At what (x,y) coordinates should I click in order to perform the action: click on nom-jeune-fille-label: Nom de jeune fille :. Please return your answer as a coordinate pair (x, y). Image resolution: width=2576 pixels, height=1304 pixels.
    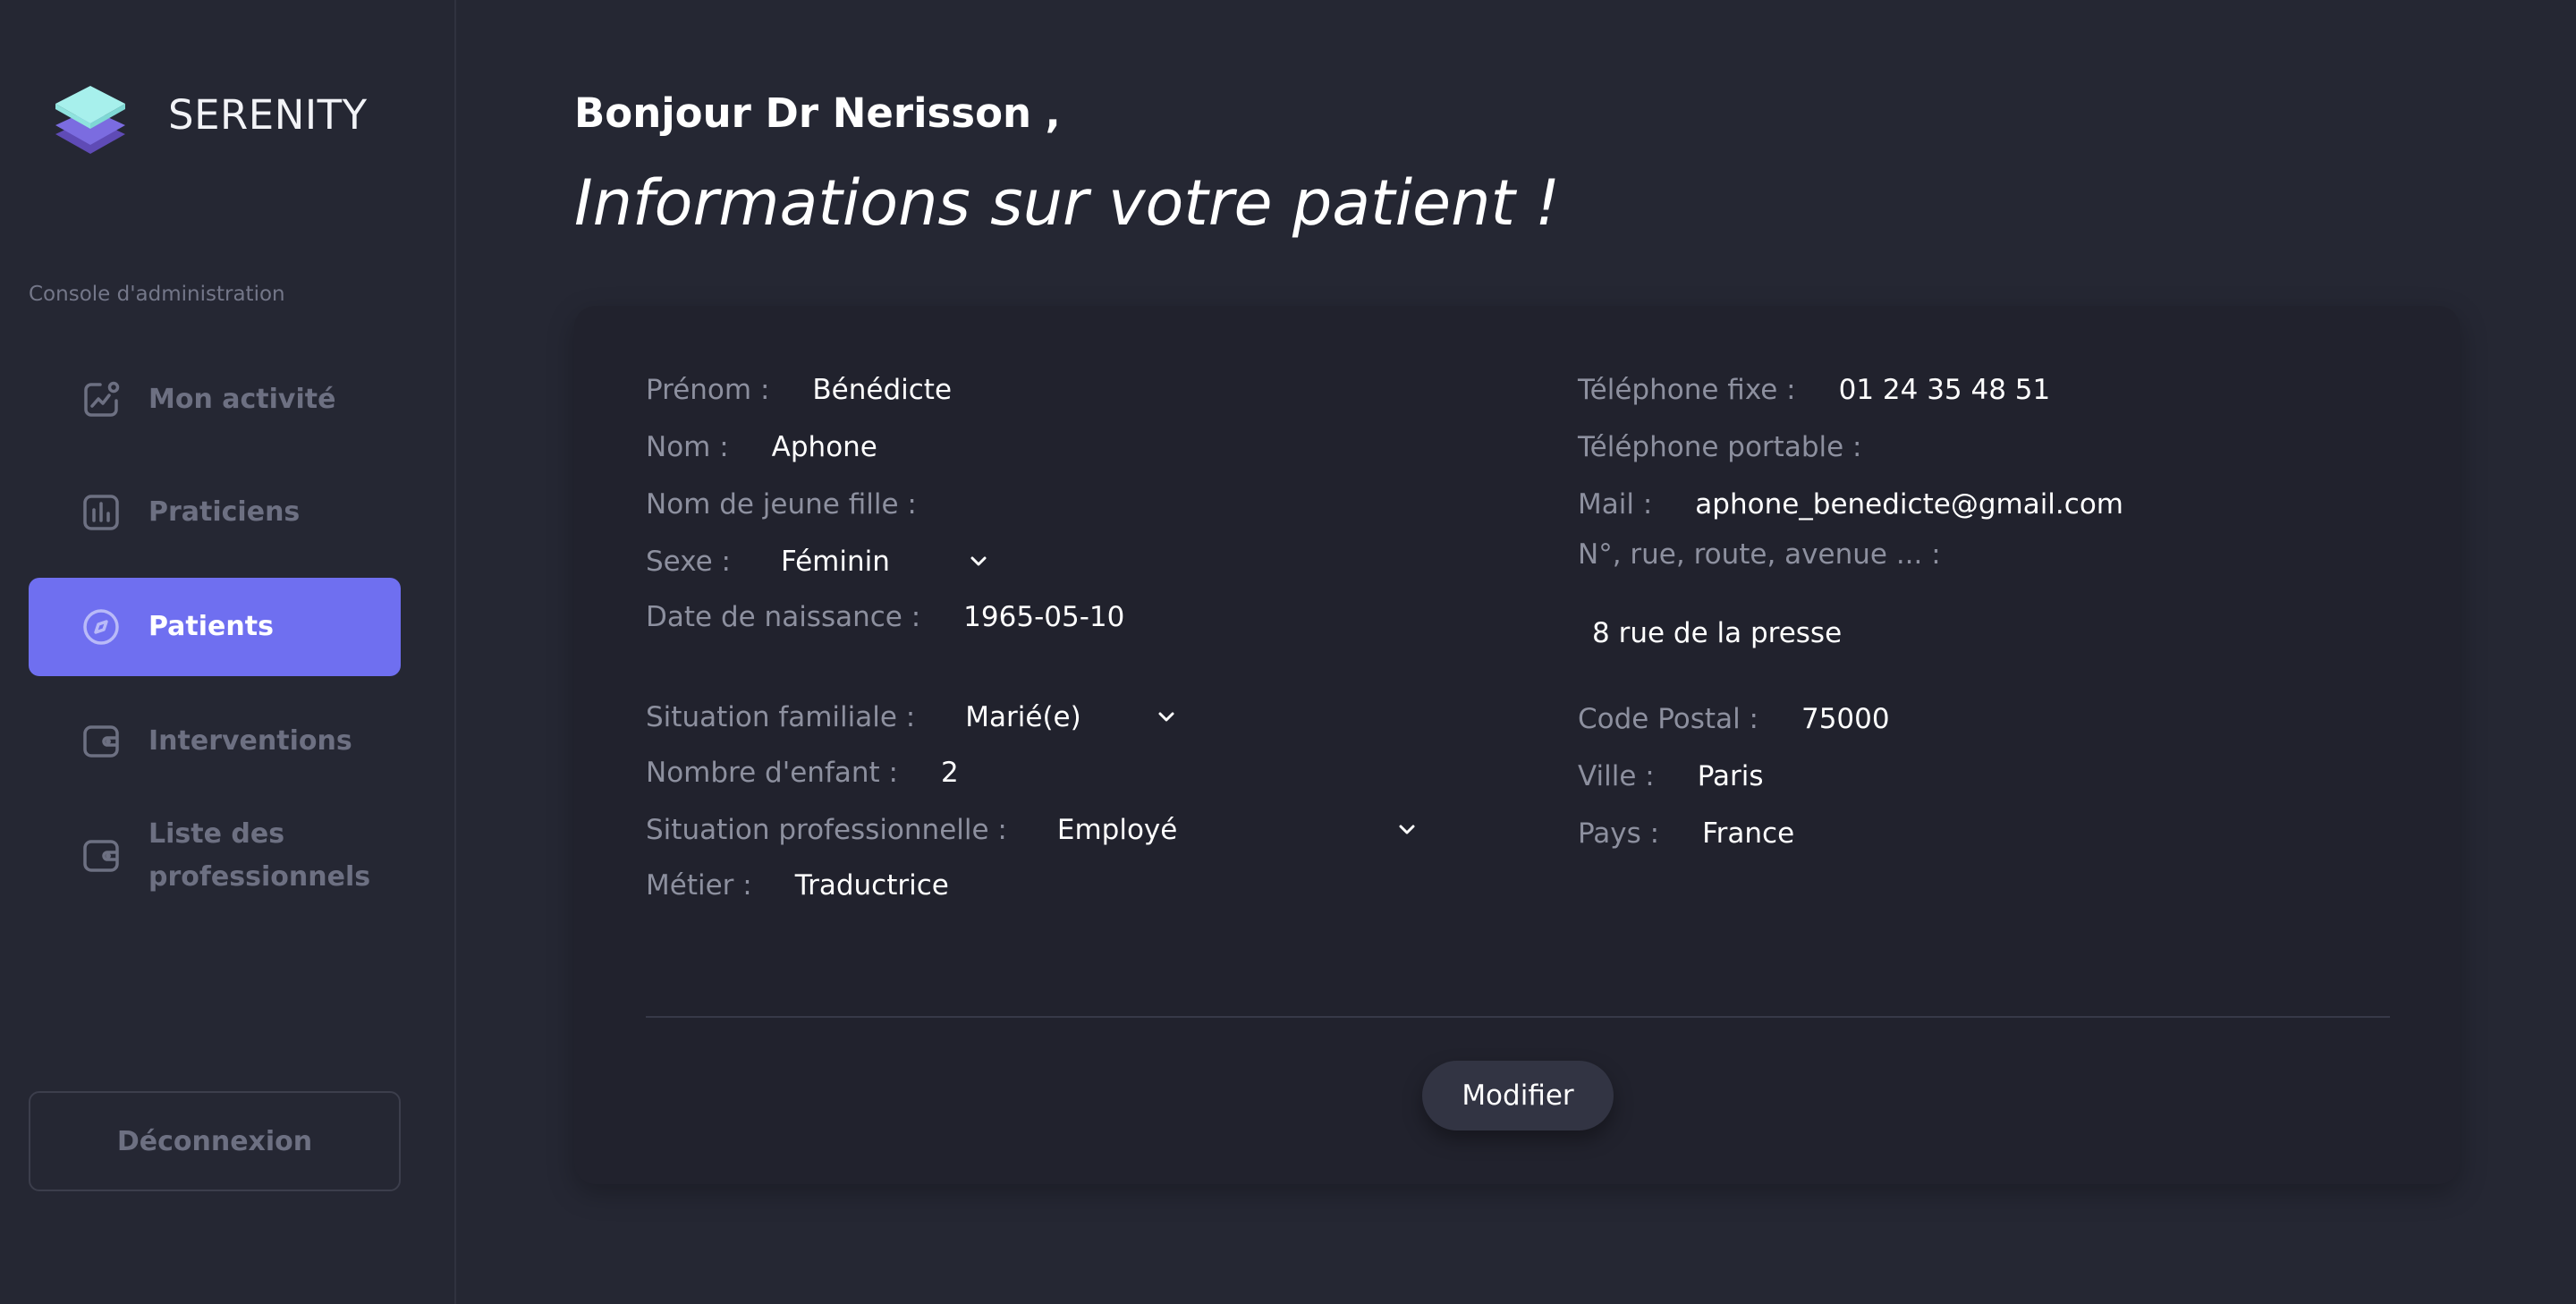
    Looking at the image, I should click on (781, 504).